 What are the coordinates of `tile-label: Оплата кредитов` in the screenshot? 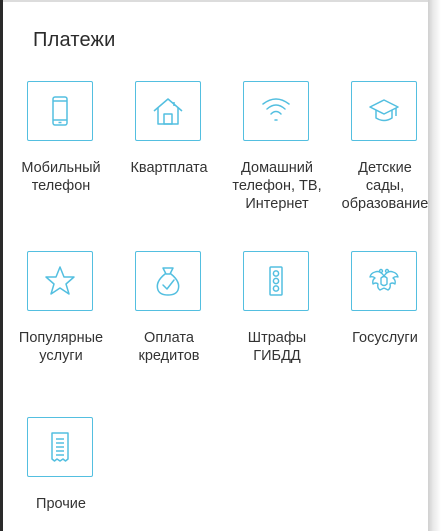 It's located at (169, 347).